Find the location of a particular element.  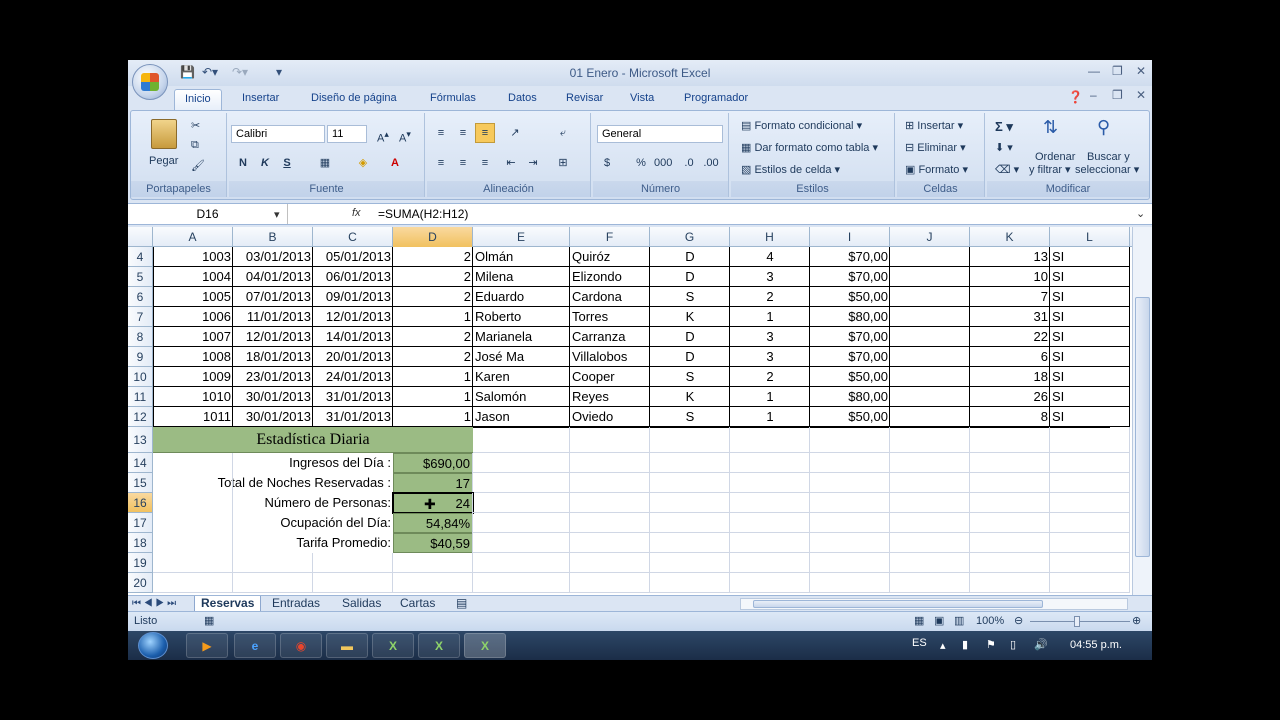

shrink-font-icon: A▾ is located at coordinates (405, 134).